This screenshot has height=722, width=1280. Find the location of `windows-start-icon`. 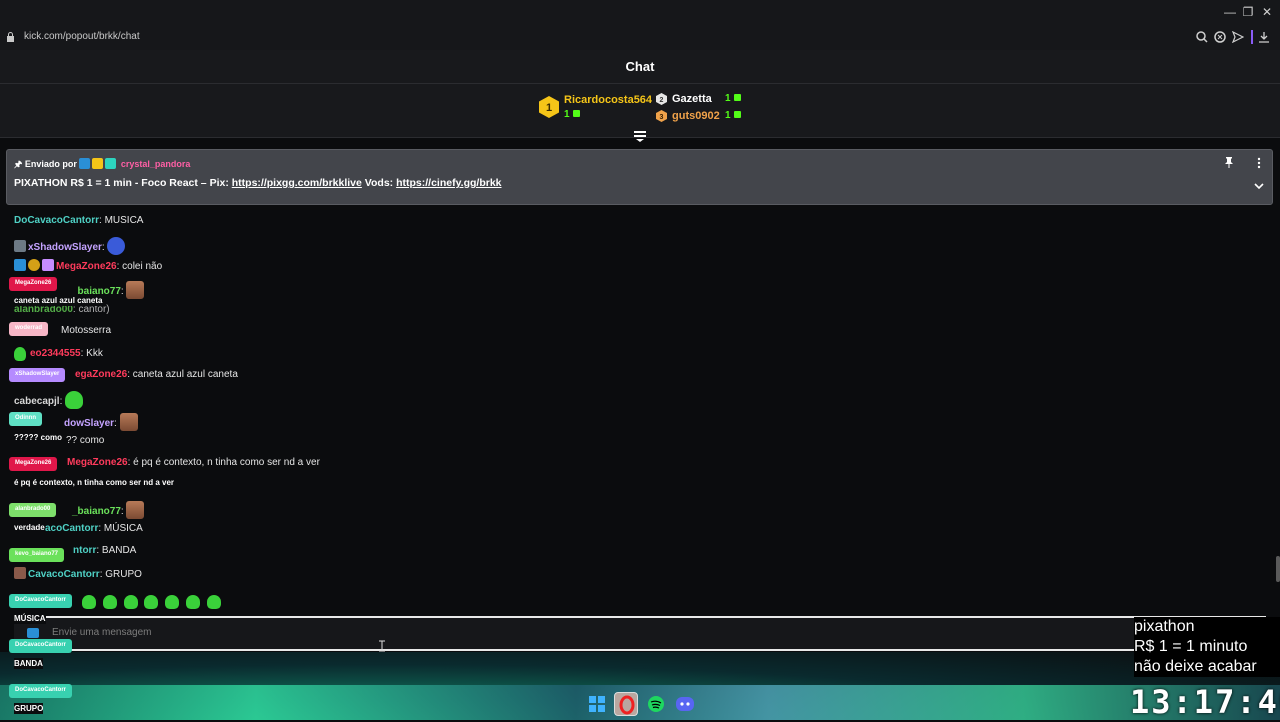

windows-start-icon is located at coordinates (597, 704).